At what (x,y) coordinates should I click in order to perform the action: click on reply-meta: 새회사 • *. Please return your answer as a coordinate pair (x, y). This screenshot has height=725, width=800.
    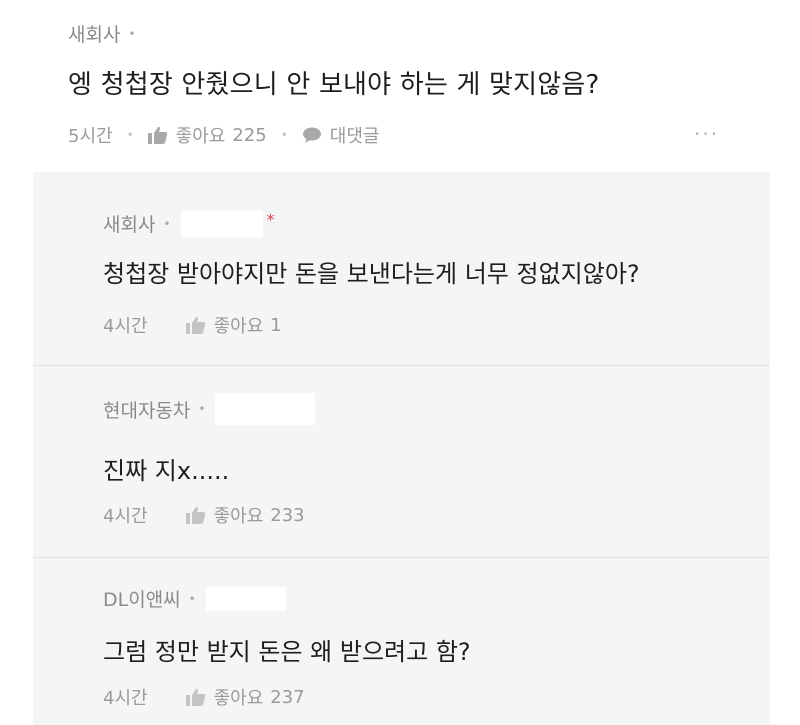
    Looking at the image, I should click on (189, 223).